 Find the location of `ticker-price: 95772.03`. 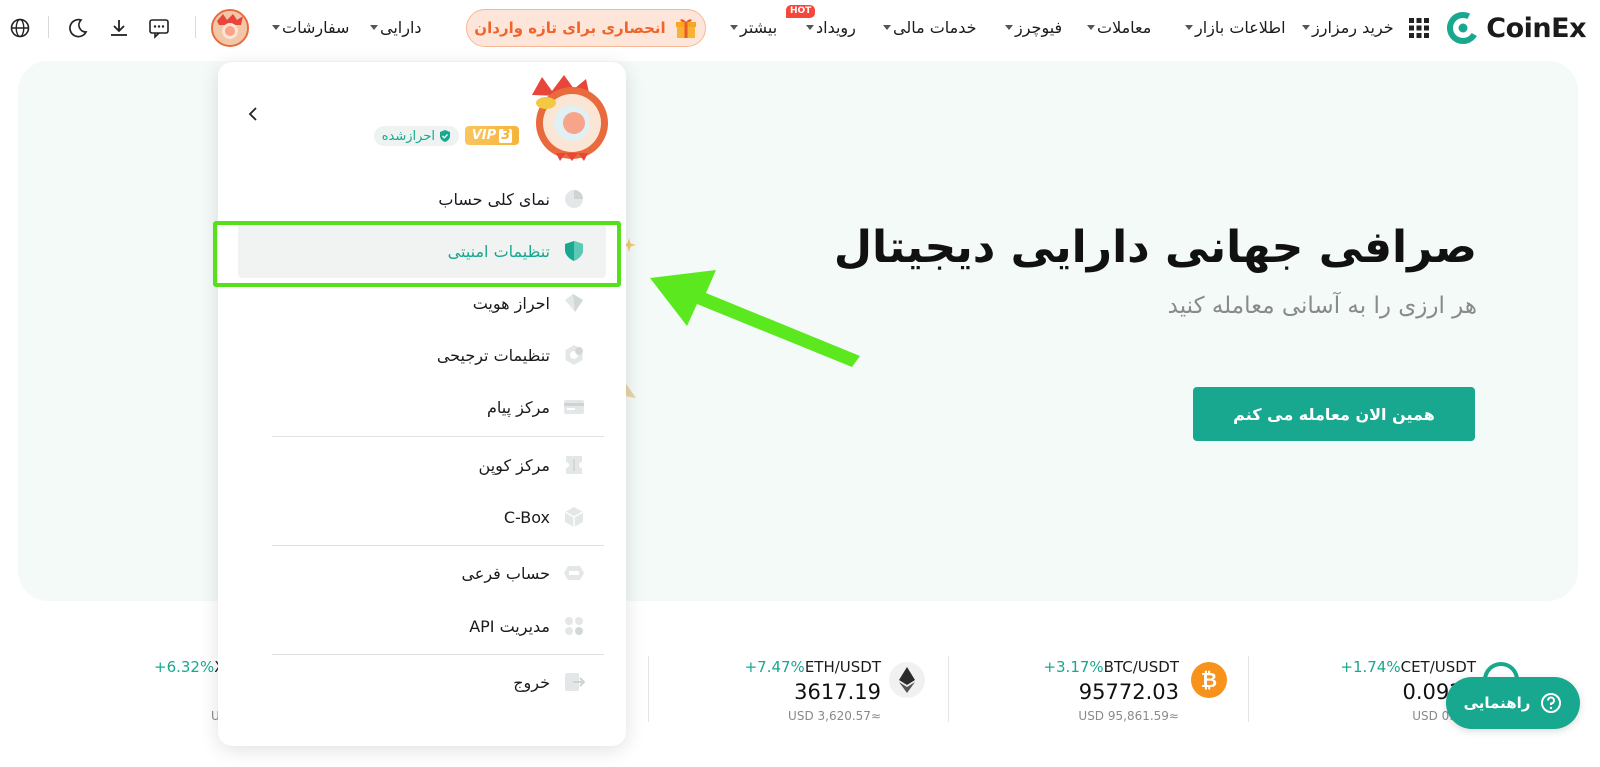

ticker-price: 95772.03 is located at coordinates (1128, 692).